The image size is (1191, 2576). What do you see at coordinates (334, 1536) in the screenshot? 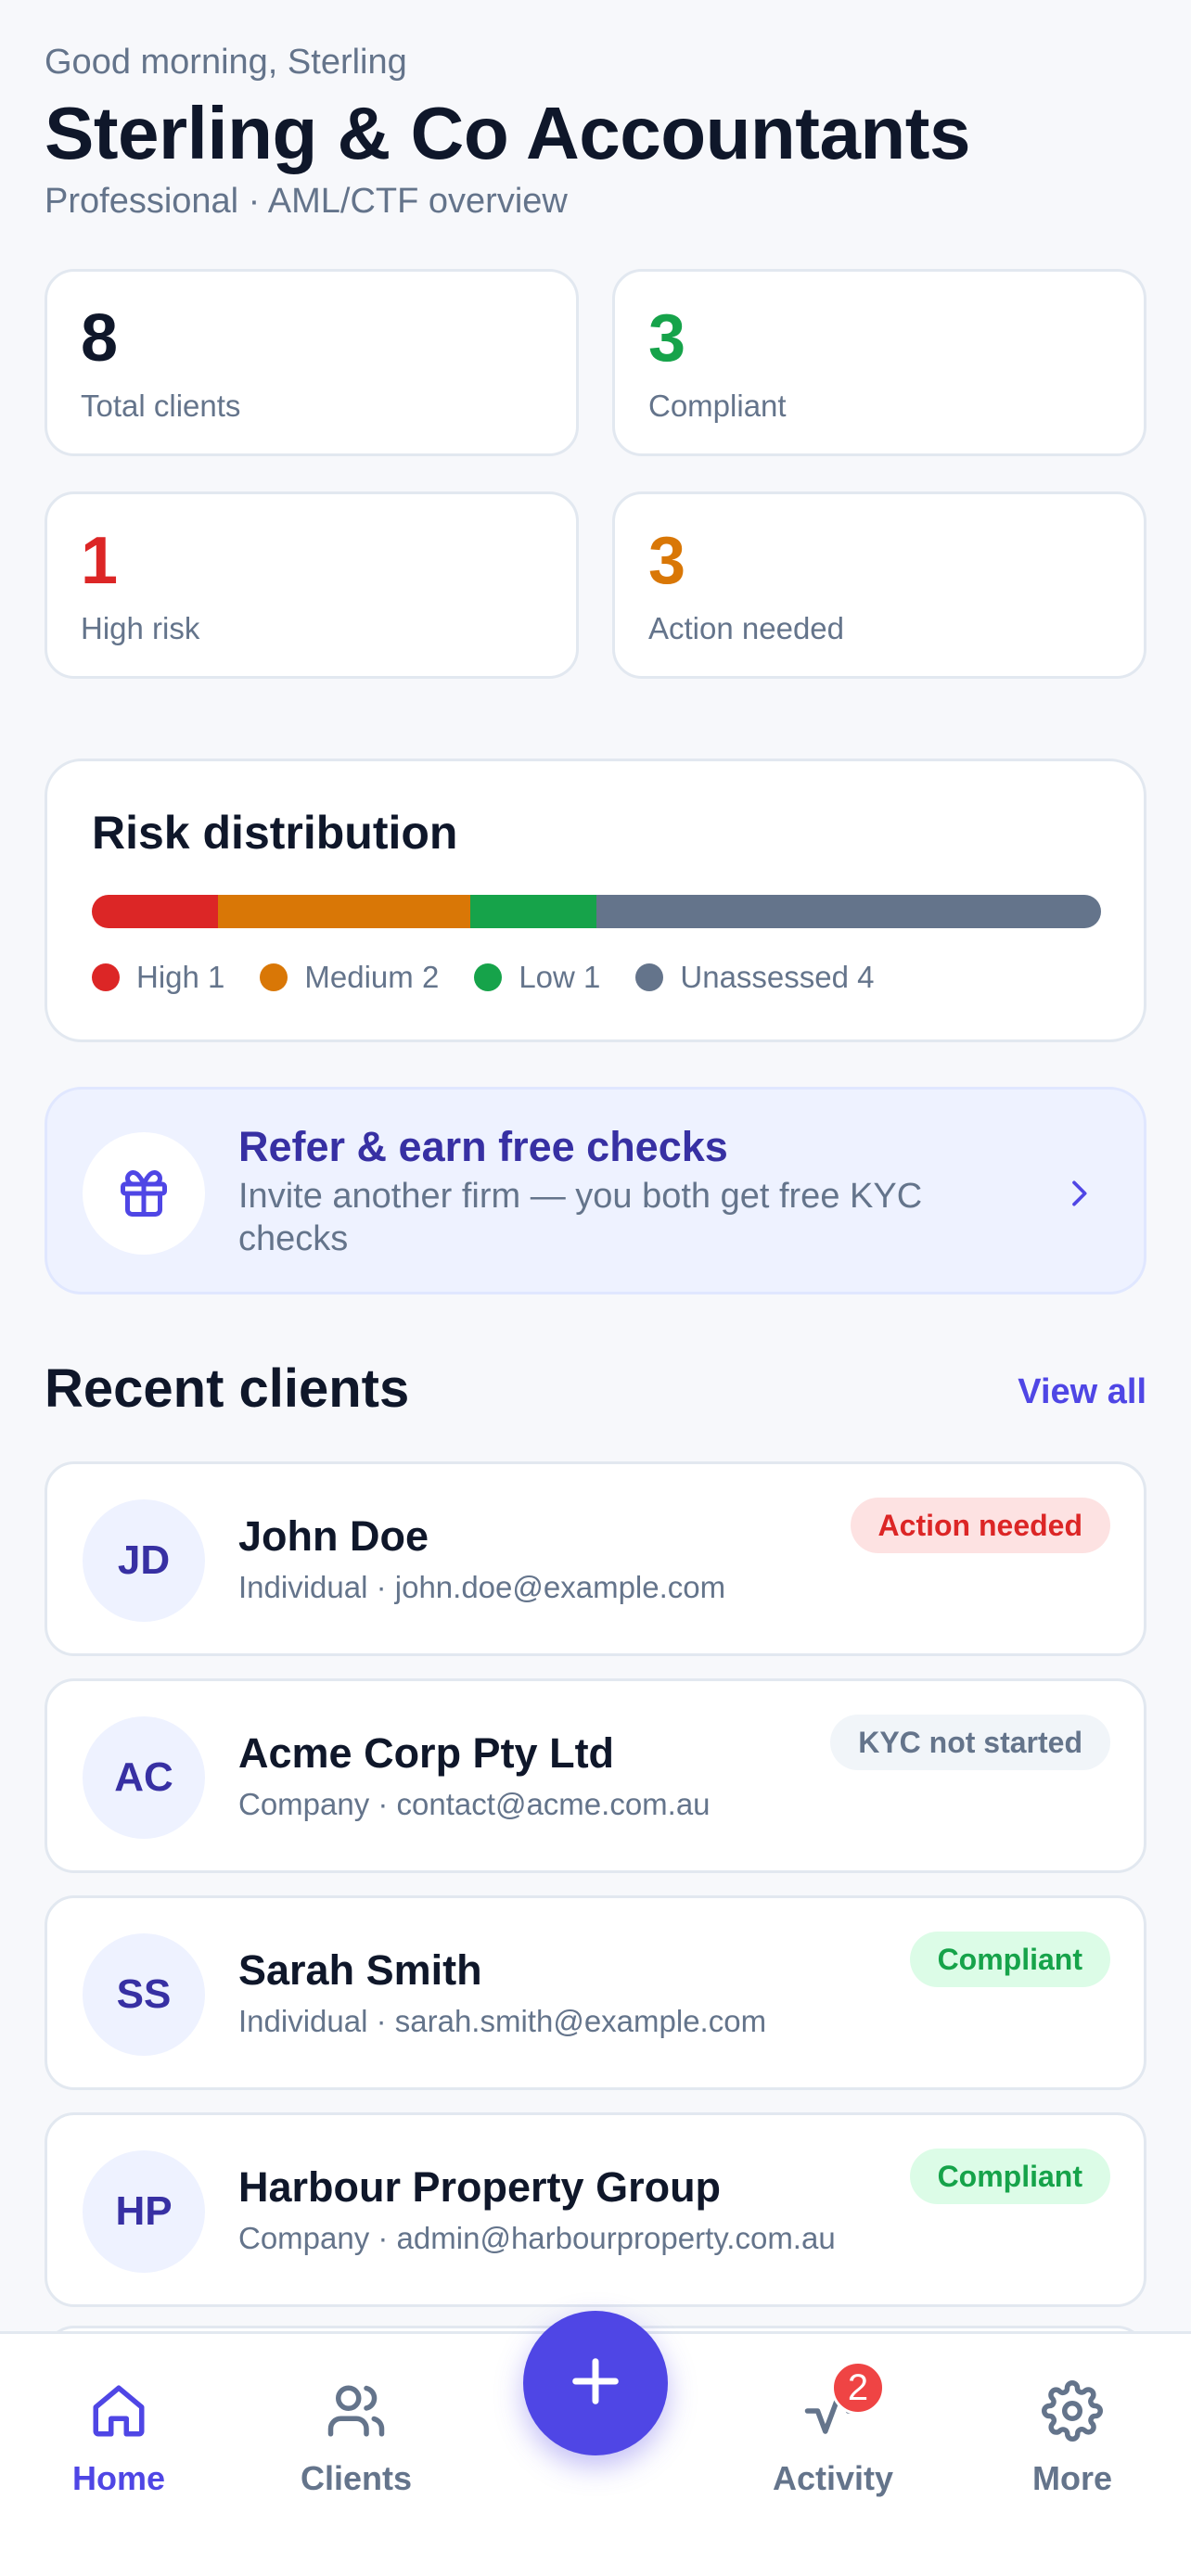
I see `client-name: John Doe` at bounding box center [334, 1536].